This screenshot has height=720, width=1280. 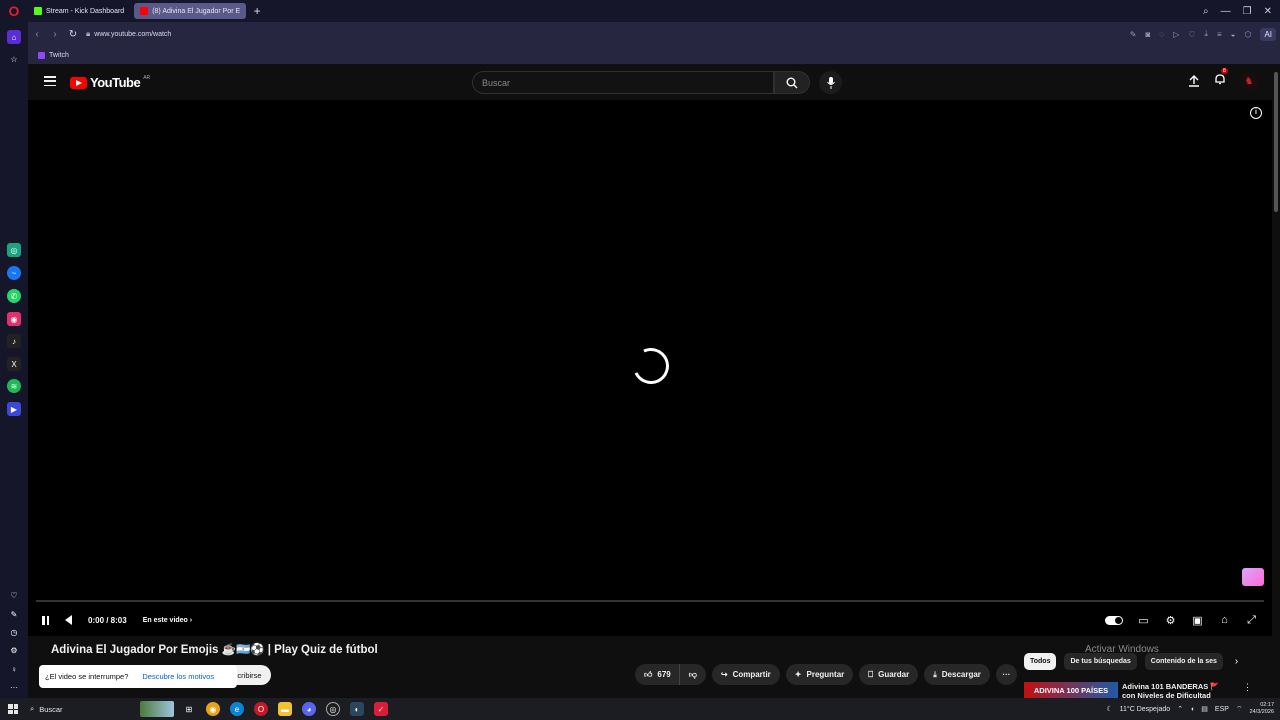 I want to click on spotify-icon: ≋, so click(x=14, y=386).